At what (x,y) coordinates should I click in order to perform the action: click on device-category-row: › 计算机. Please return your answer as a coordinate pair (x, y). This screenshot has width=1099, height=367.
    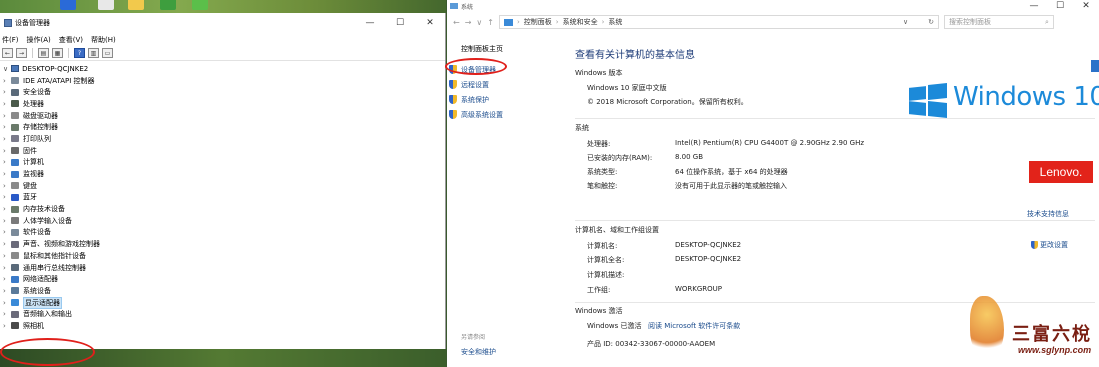
    Looking at the image, I should click on (222, 163).